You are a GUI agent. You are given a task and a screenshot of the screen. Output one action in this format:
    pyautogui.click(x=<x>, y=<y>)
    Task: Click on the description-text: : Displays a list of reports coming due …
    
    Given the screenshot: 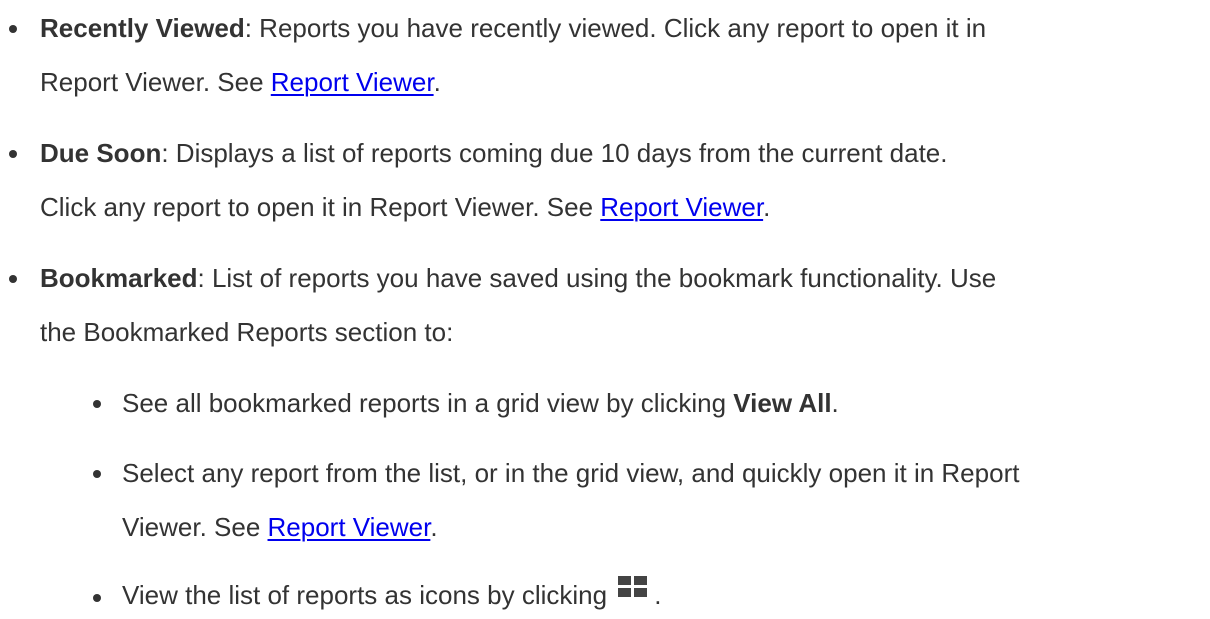 What is the action you would take?
    pyautogui.click(x=554, y=153)
    